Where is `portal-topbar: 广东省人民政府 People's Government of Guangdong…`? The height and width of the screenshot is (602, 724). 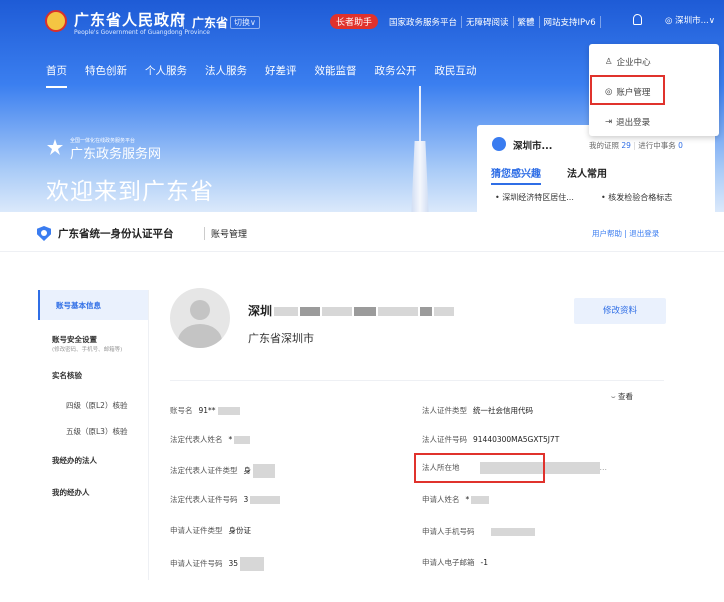
portal-topbar: 广东省人民政府 People's Government of Guangdong… is located at coordinates (362, 22).